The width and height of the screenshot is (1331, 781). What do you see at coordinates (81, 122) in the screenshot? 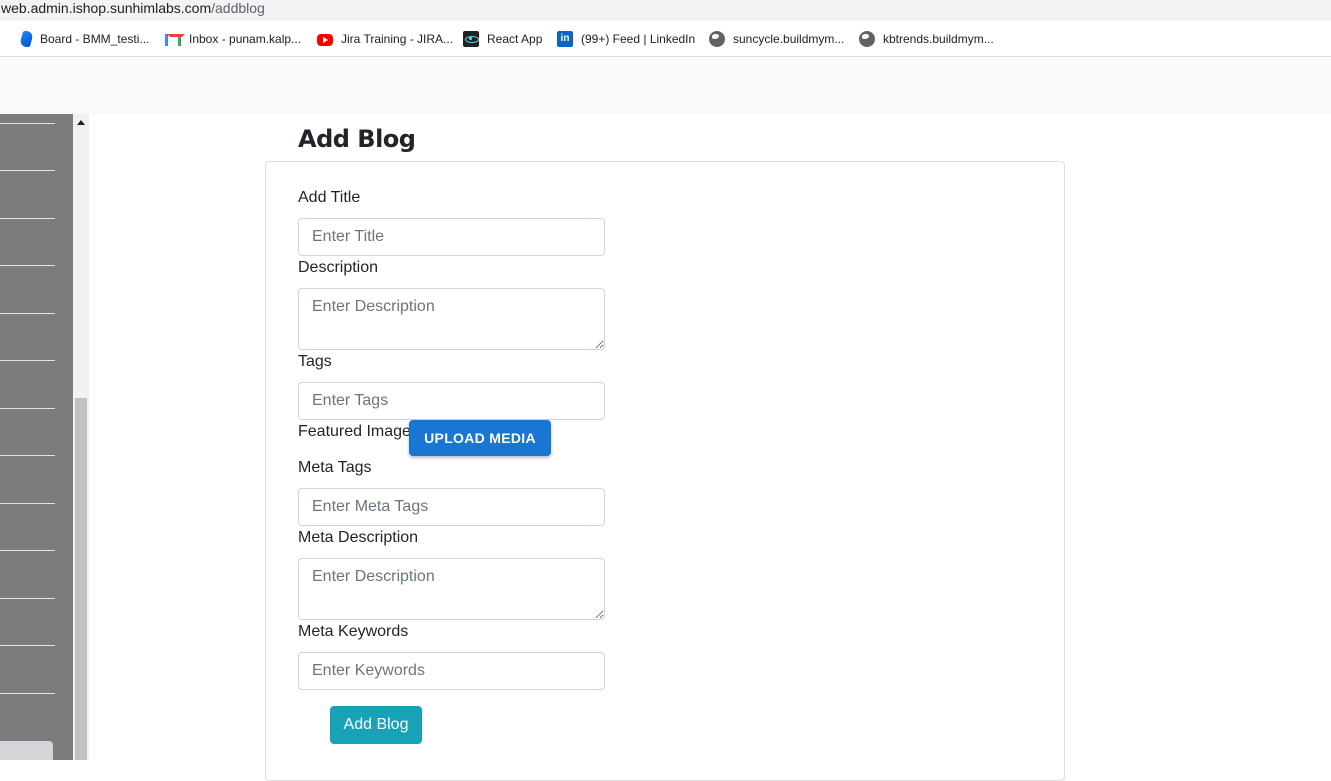
I see `scroll-up-arrow-icon` at bounding box center [81, 122].